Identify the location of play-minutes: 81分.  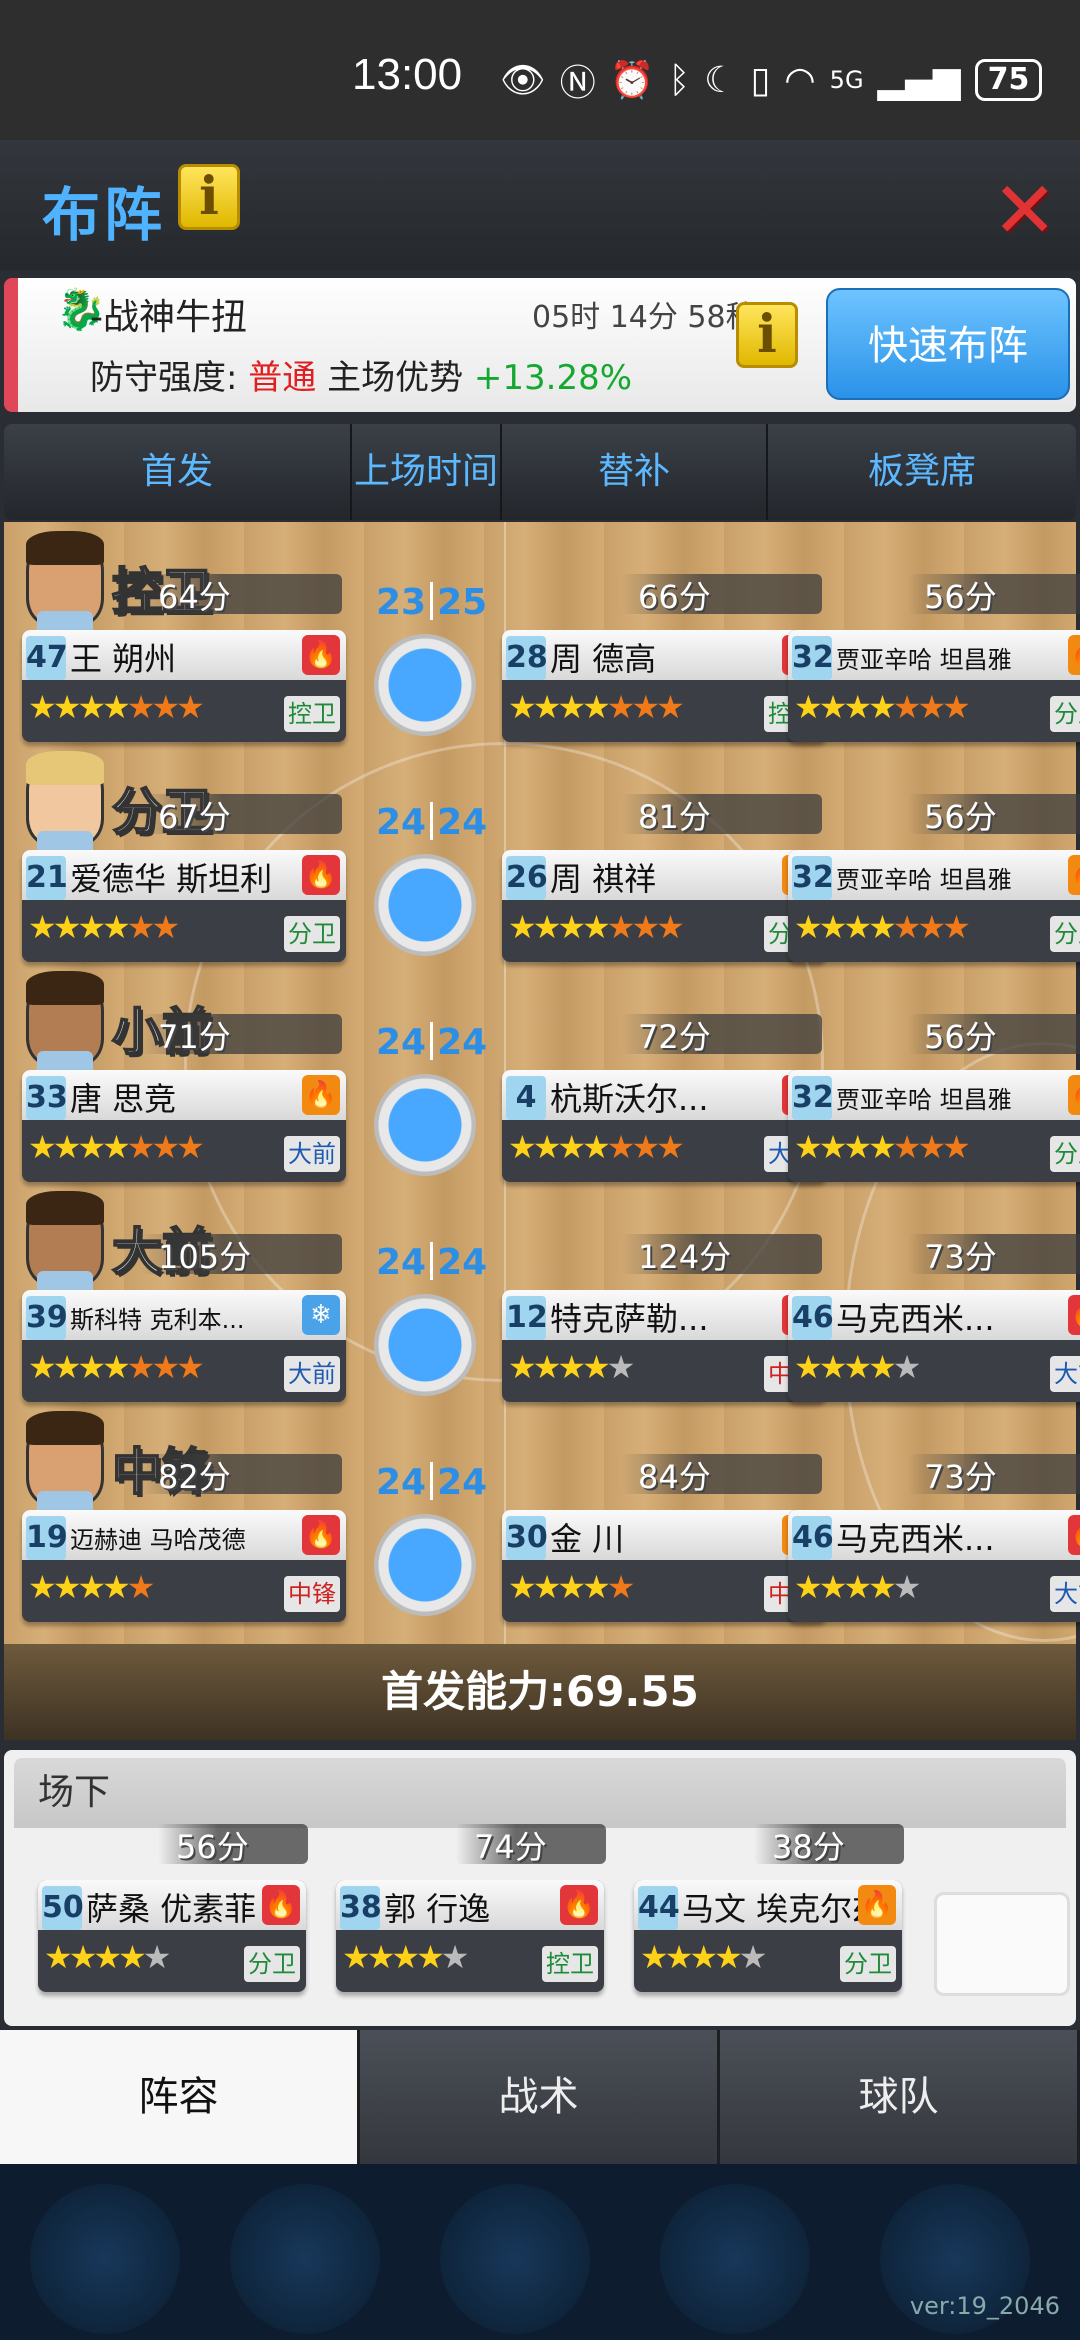
(674, 817).